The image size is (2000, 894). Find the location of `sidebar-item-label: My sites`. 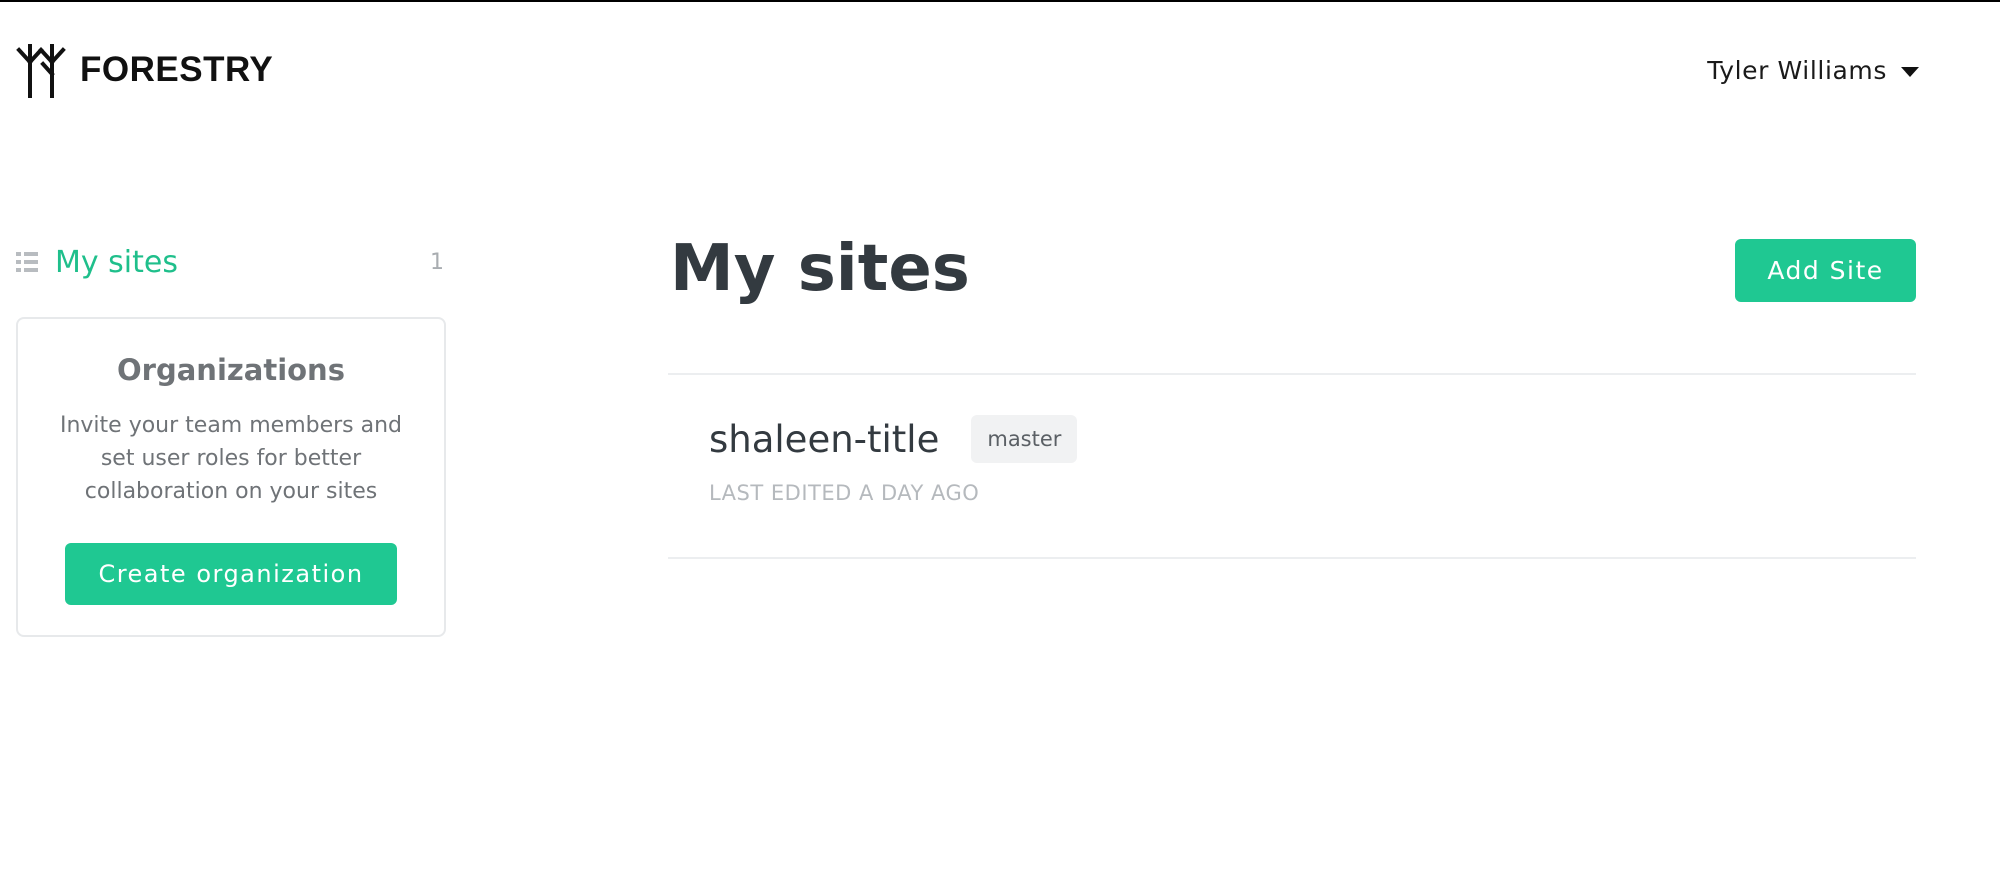

sidebar-item-label: My sites is located at coordinates (116, 262).